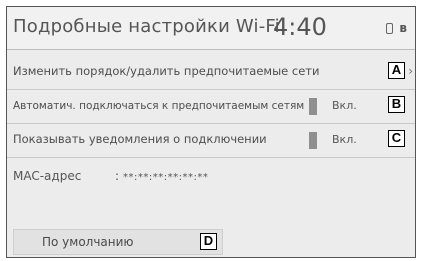 This screenshot has width=423, height=261. Describe the element at coordinates (403, 28) in the screenshot. I see `bluetooth-icon: ʙ` at that location.